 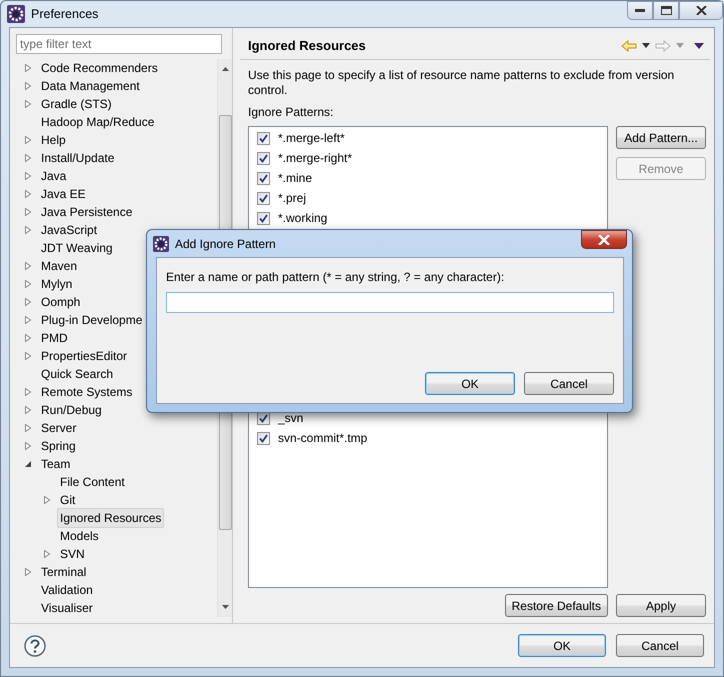 What do you see at coordinates (64, 14) in the screenshot?
I see `window-title: Preferences` at bounding box center [64, 14].